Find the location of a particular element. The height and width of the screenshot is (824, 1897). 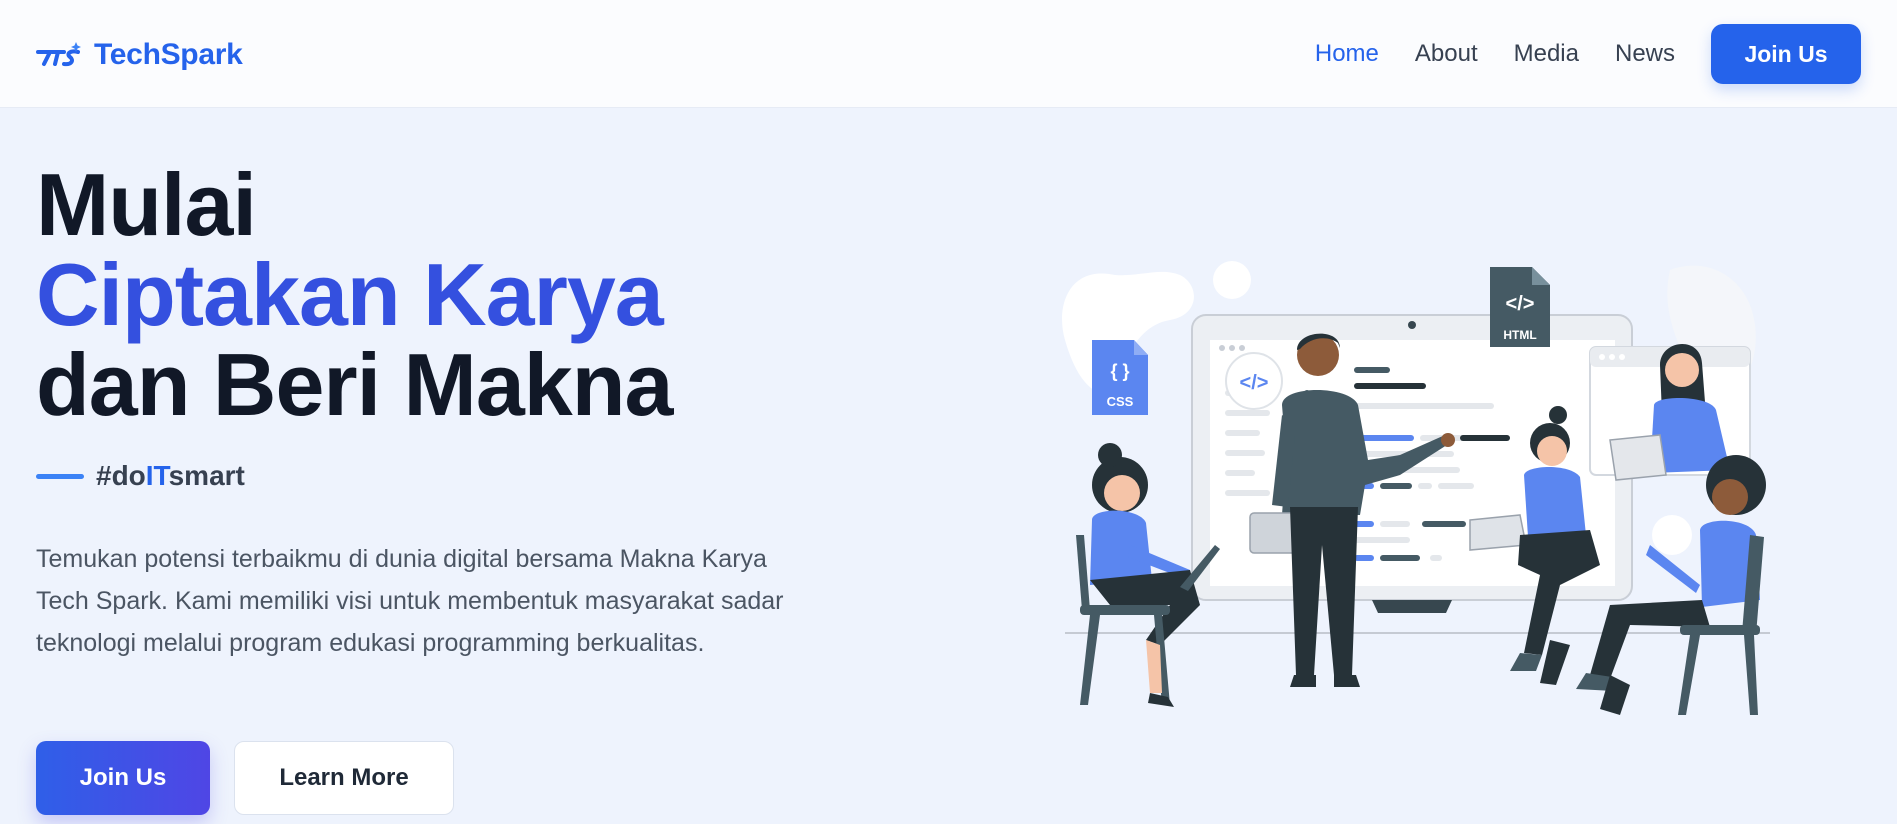

hero-join-button: Join Us is located at coordinates (123, 778).